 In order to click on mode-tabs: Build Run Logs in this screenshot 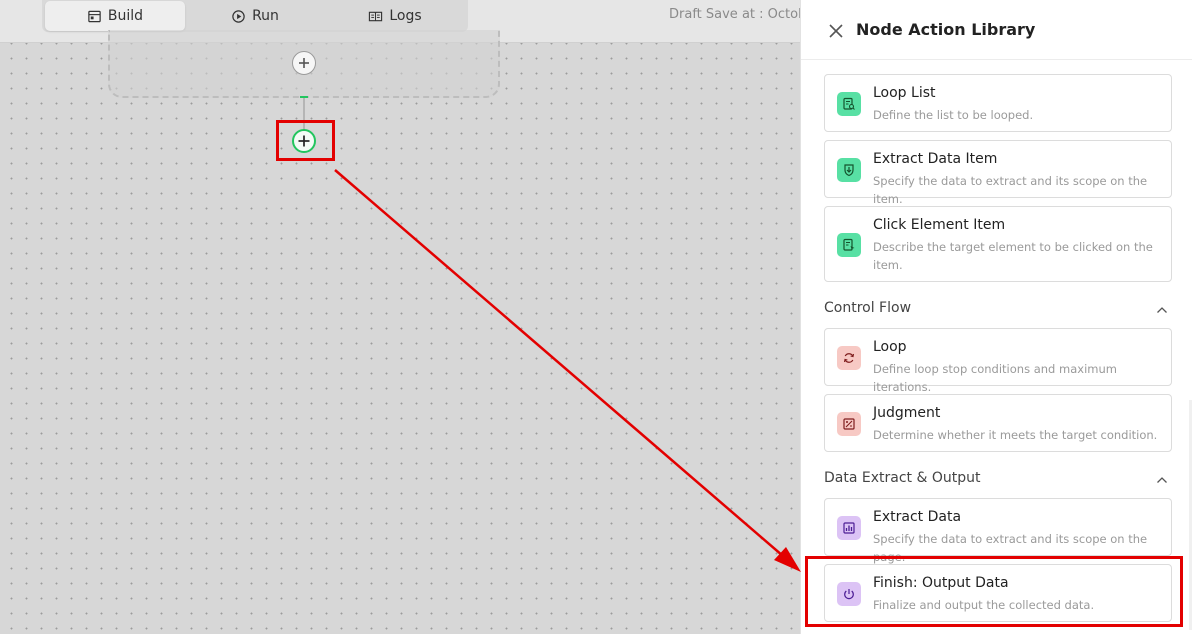, I will do `click(255, 16)`.